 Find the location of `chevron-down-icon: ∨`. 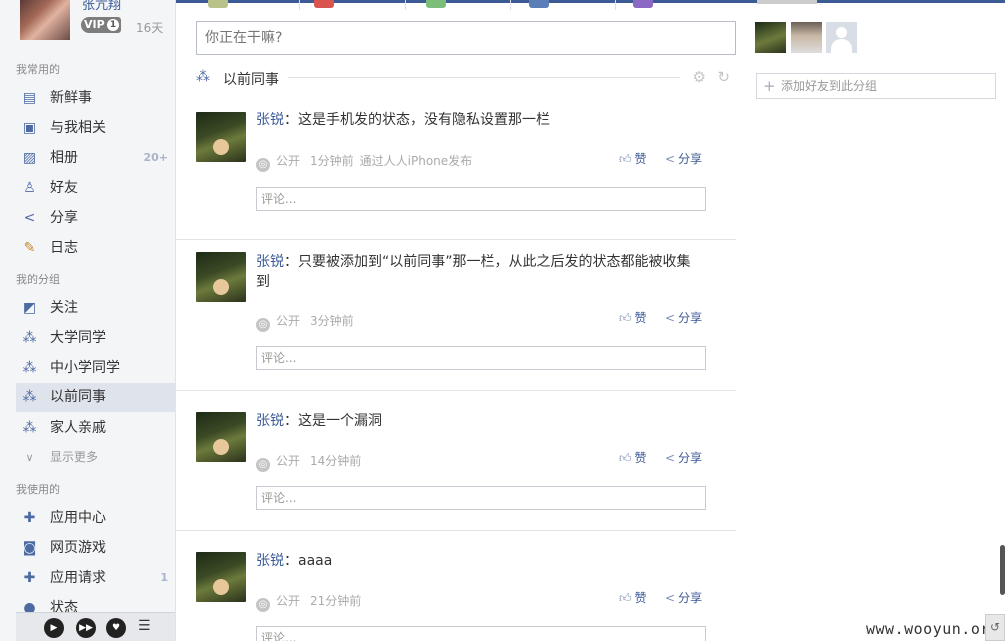

chevron-down-icon: ∨ is located at coordinates (29, 457).